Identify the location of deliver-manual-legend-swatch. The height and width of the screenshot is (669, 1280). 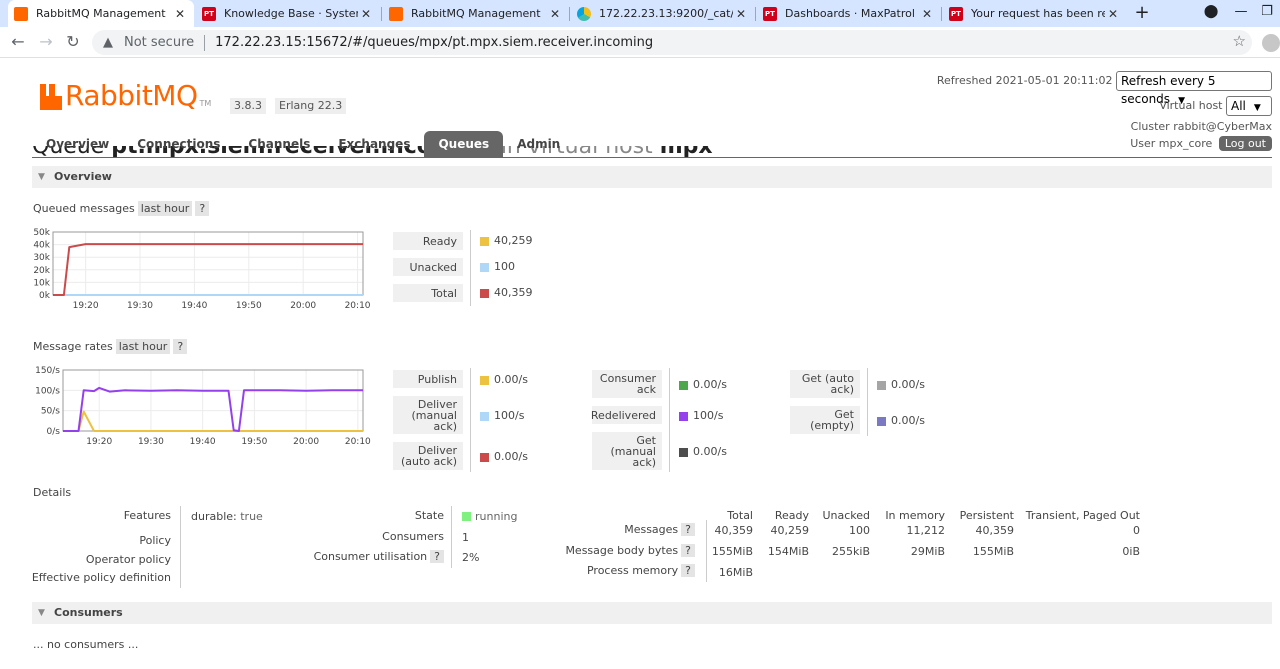
(484, 416).